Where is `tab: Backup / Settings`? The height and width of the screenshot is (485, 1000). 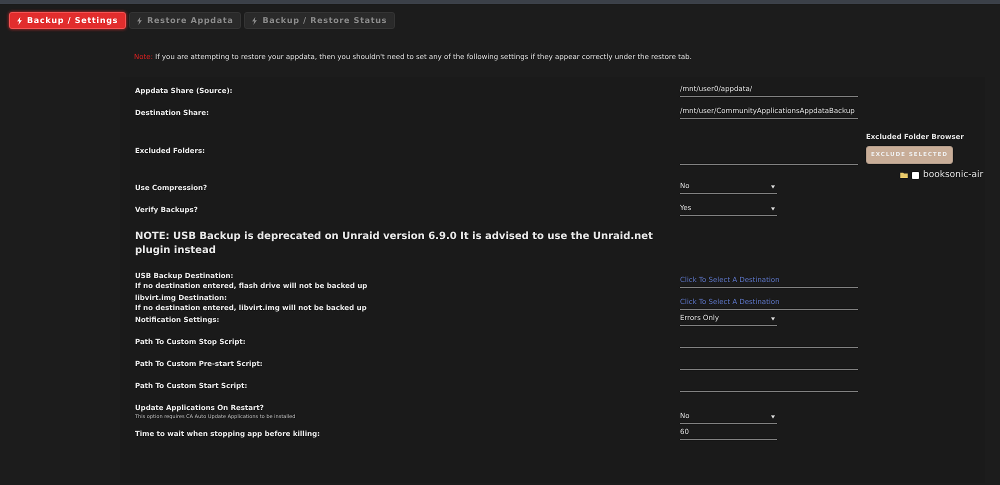
tab: Backup / Settings is located at coordinates (67, 20).